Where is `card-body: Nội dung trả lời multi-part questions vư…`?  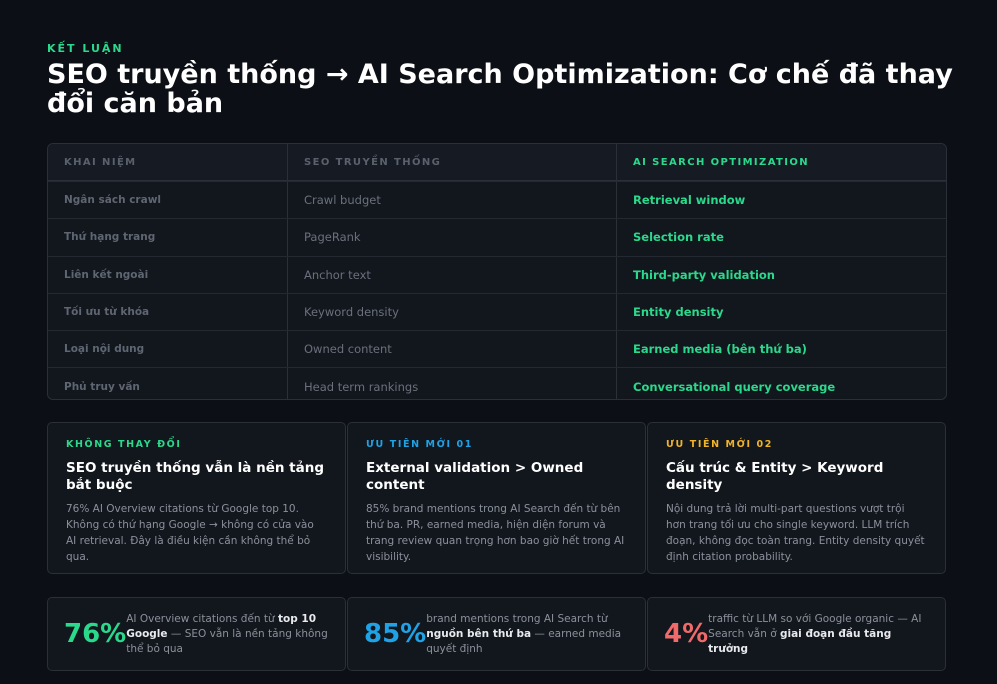 card-body: Nội dung trả lời multi-part questions vư… is located at coordinates (795, 533).